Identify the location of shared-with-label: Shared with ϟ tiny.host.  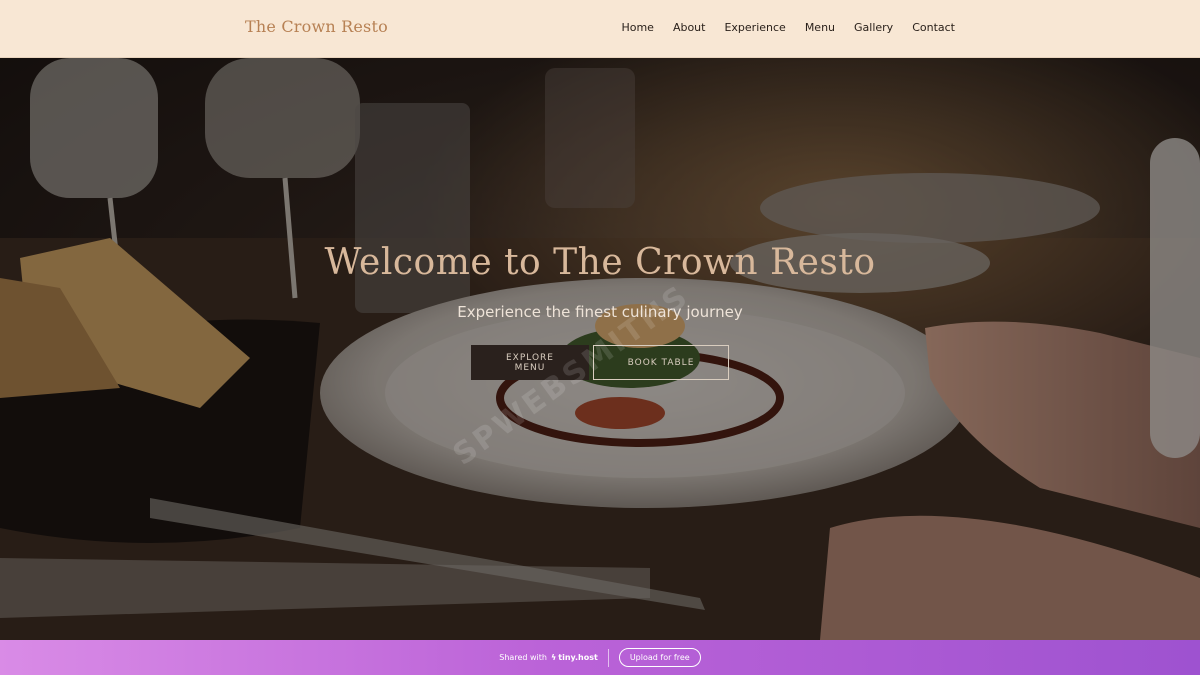
(548, 657).